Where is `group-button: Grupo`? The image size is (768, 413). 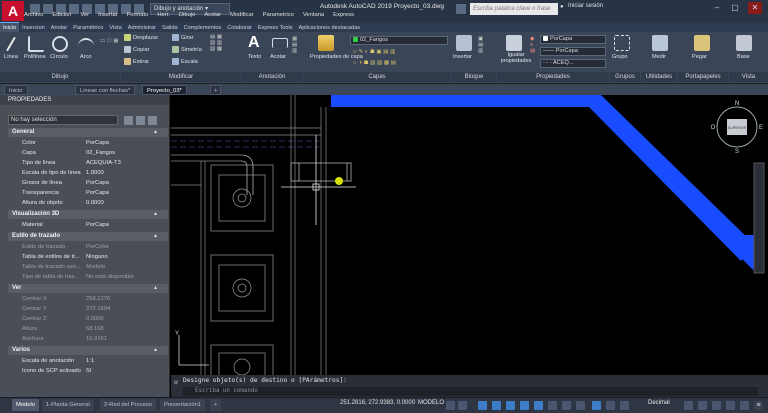 group-button: Grupo is located at coordinates (620, 57).